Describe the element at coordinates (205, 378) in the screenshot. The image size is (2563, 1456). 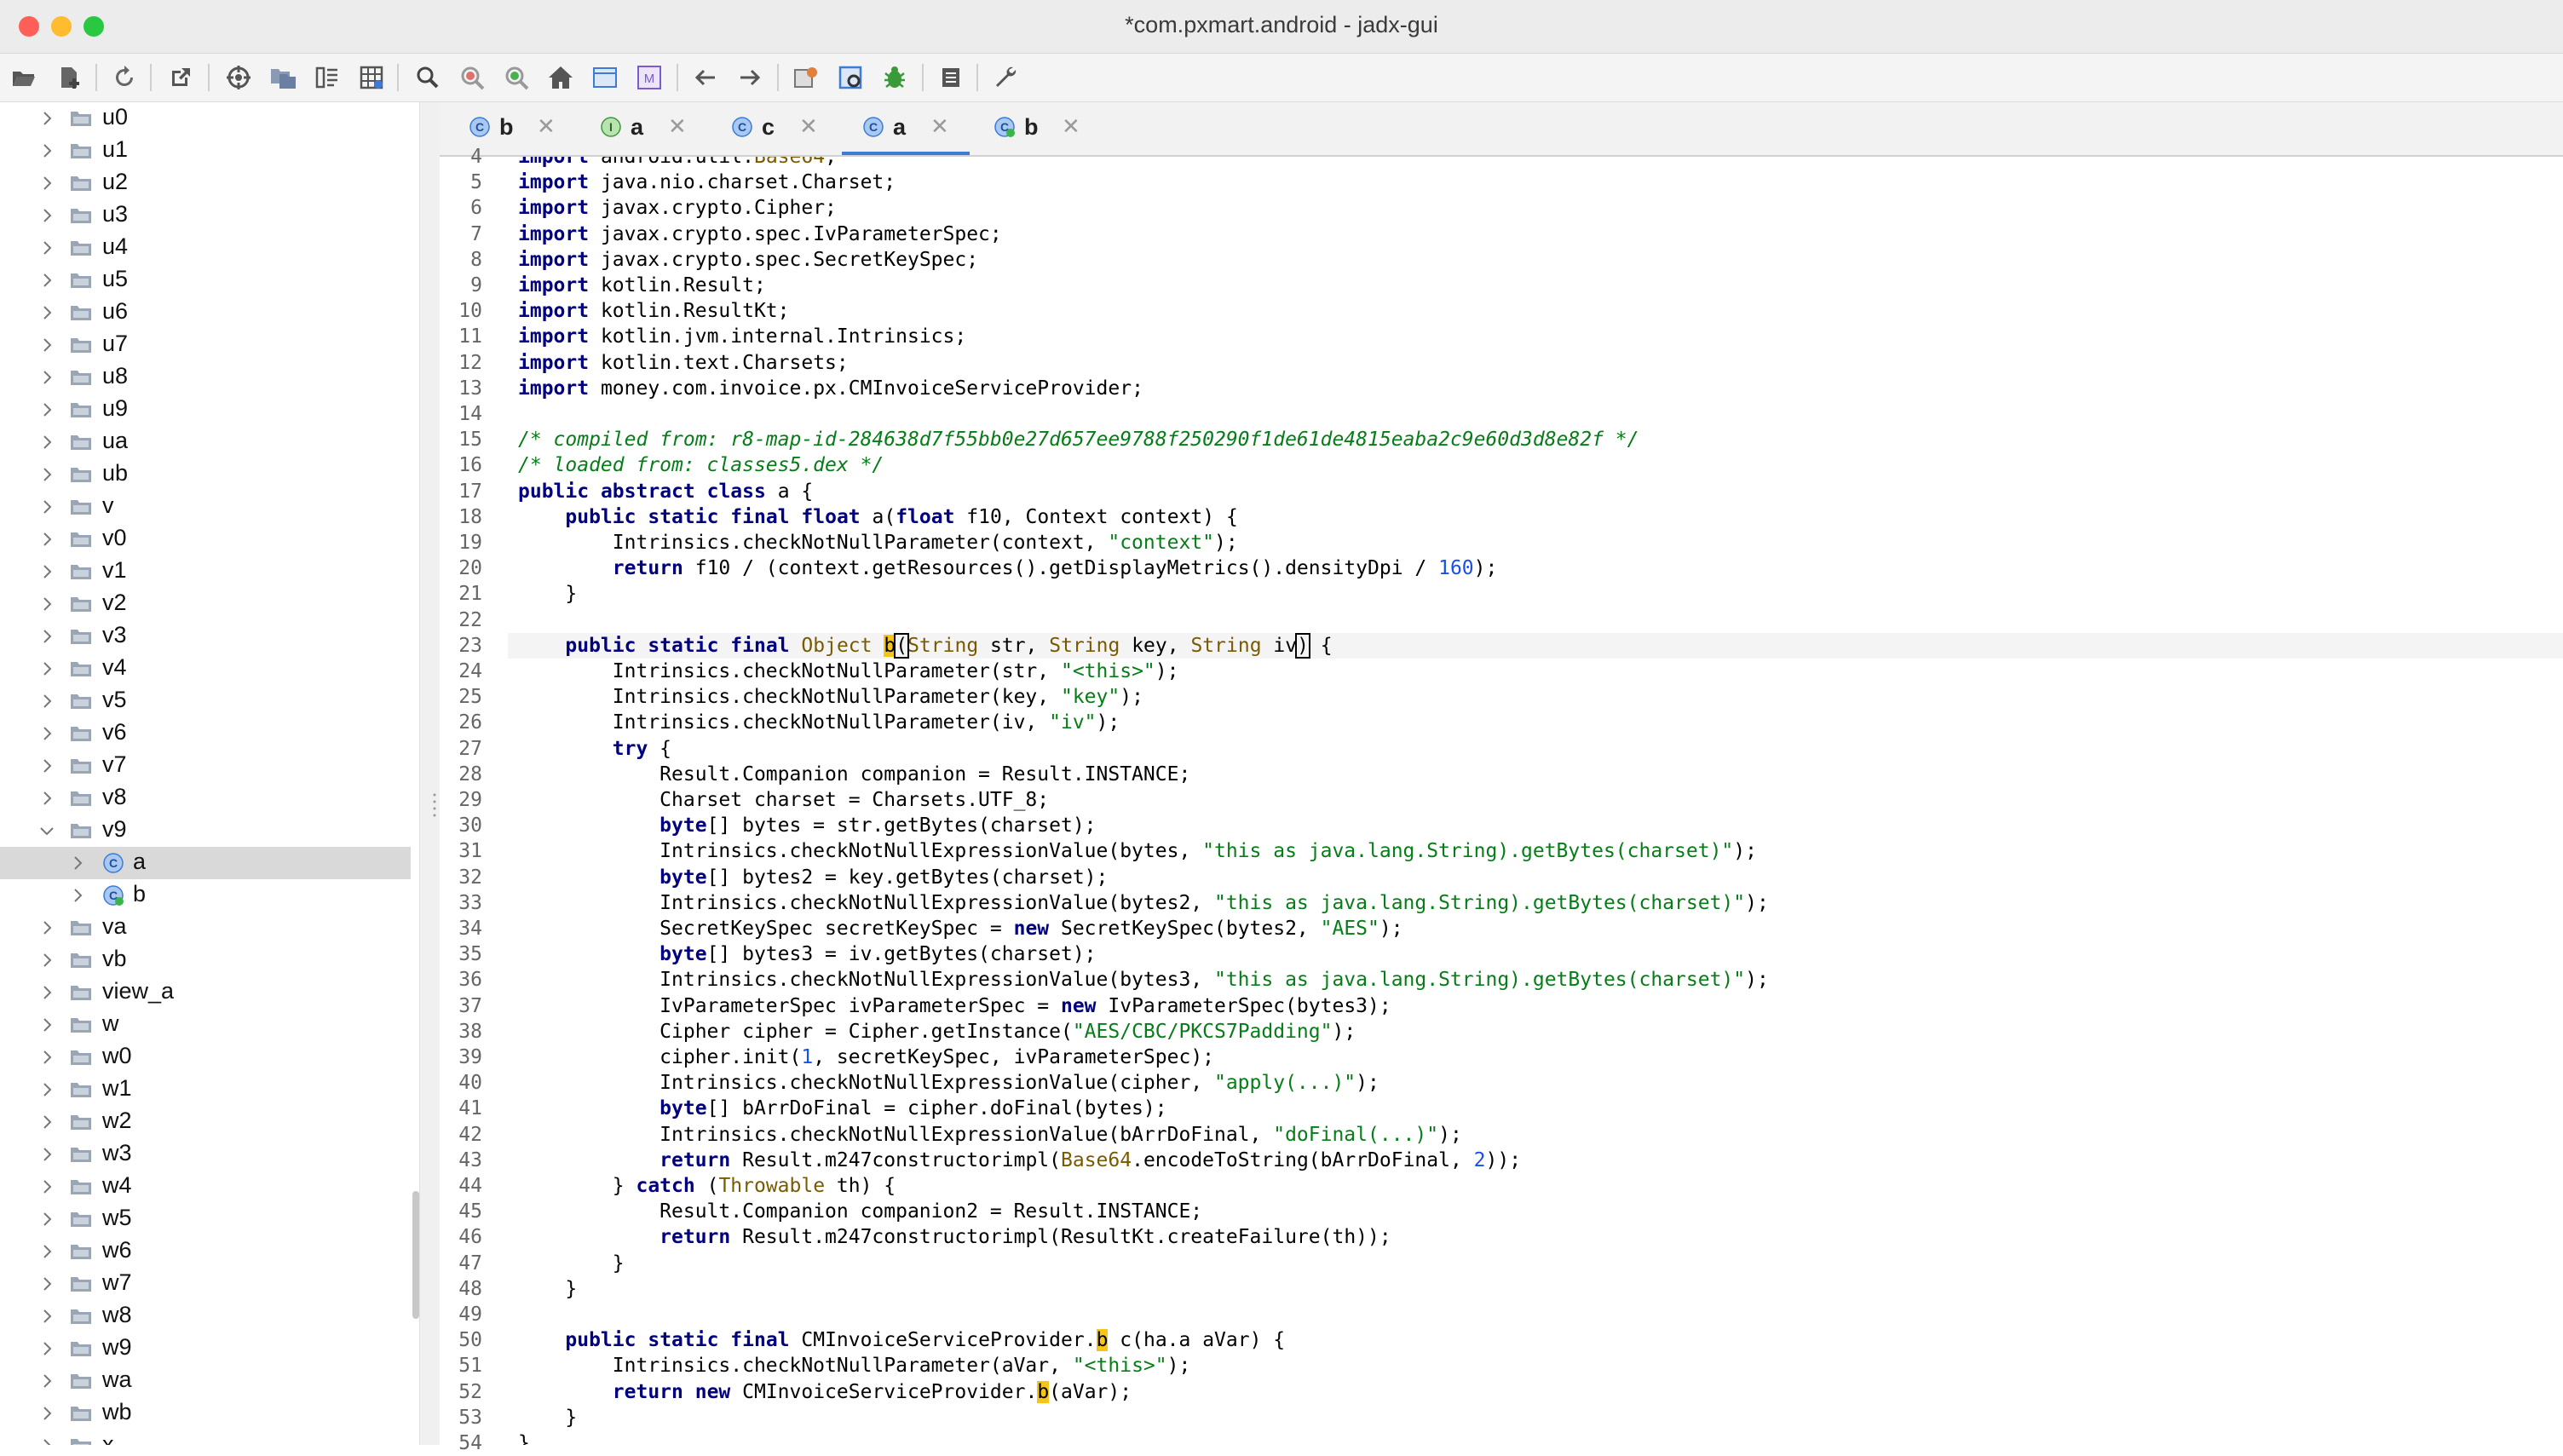
I see `tree-item-u8: u8` at that location.